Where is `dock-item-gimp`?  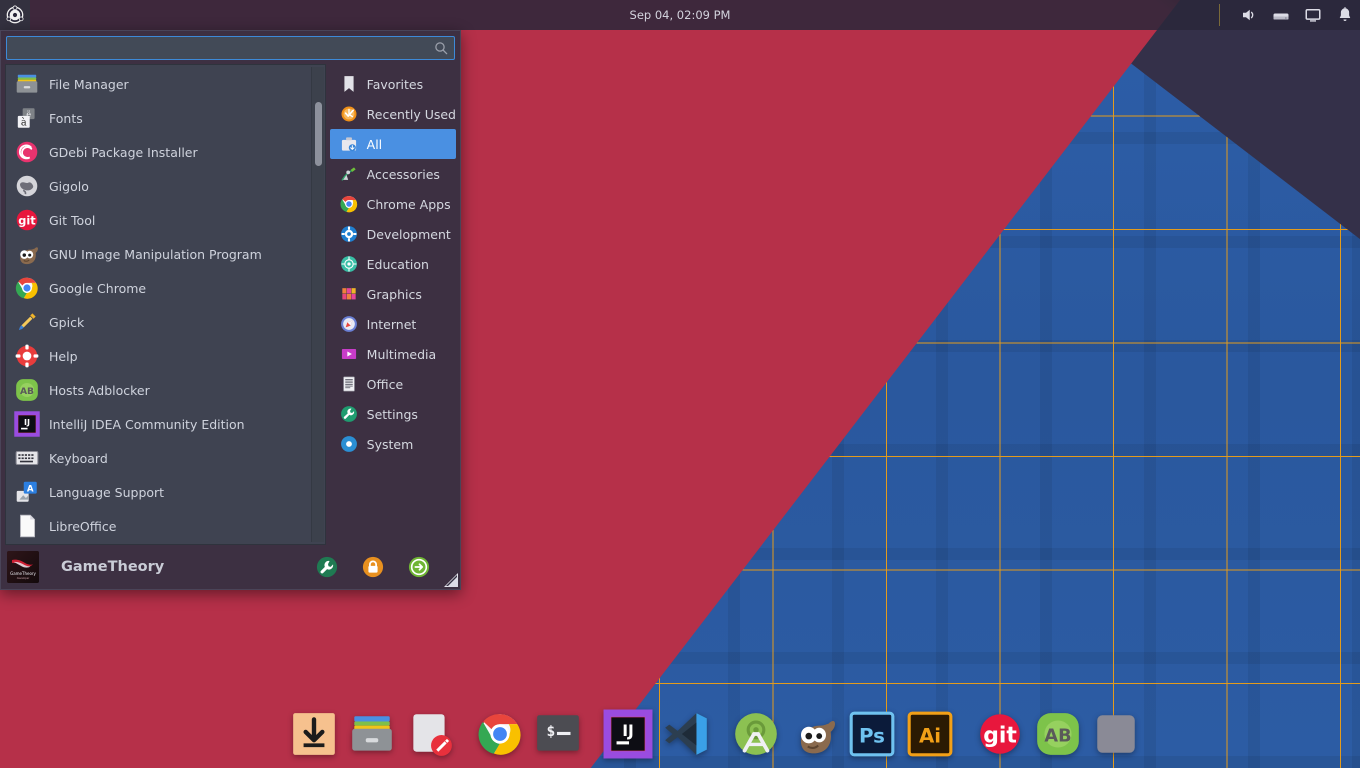 dock-item-gimp is located at coordinates (814, 734).